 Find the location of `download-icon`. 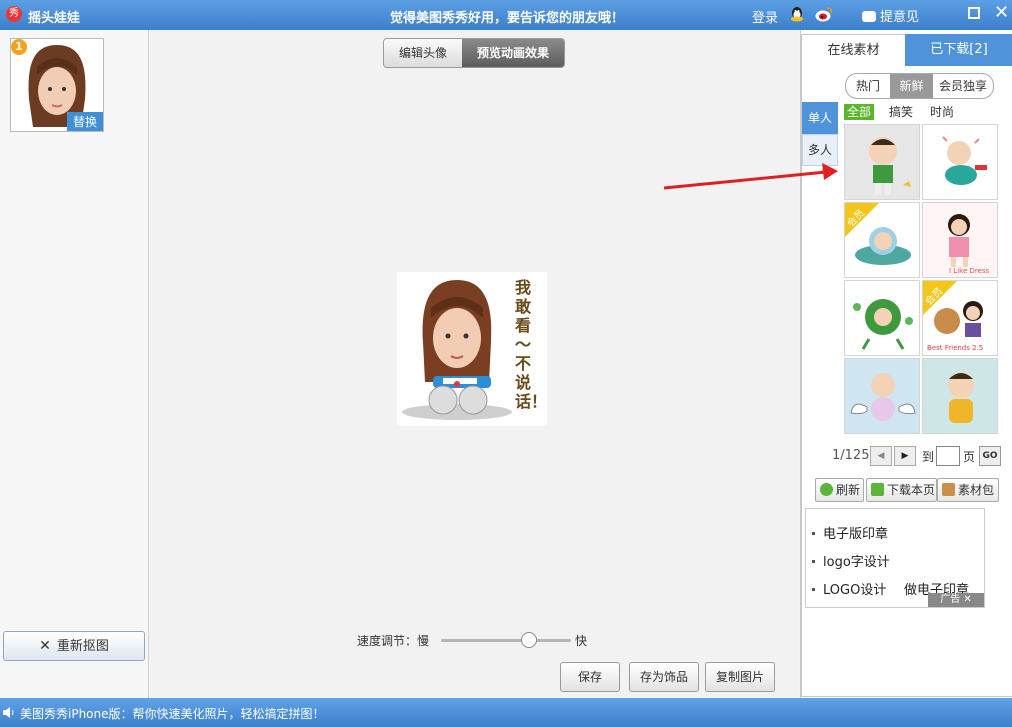

download-icon is located at coordinates (877, 489).